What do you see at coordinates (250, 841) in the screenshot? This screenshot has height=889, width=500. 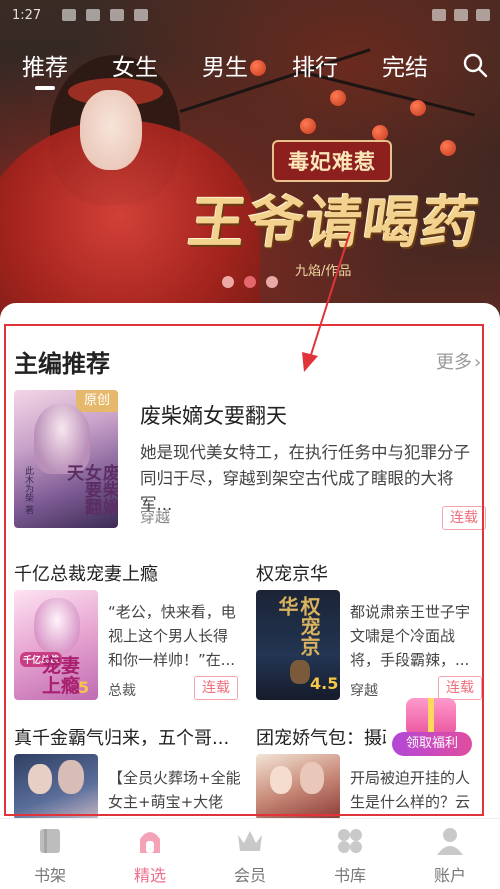 I see `crown-icon` at bounding box center [250, 841].